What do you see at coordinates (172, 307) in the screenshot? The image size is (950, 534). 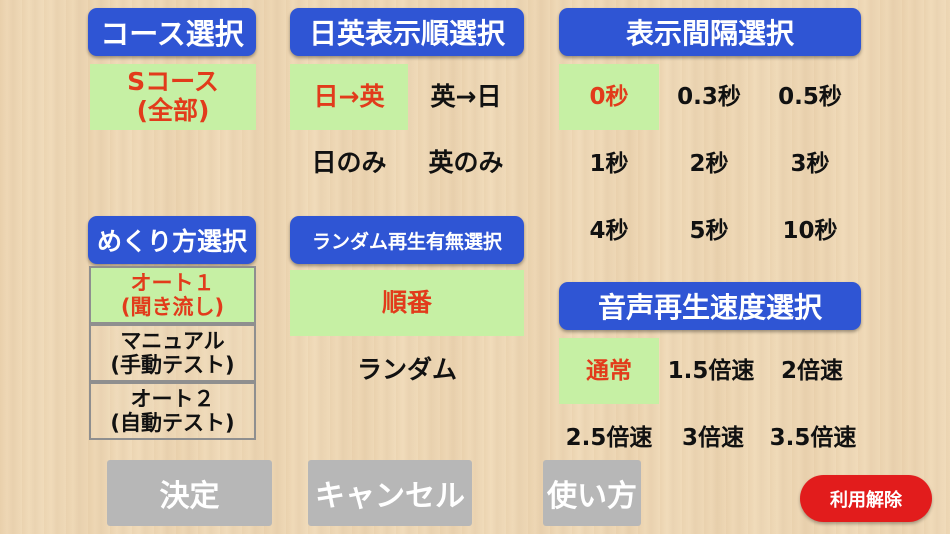 I see `flip-option-auto1-line2: (聞き流し)` at bounding box center [172, 307].